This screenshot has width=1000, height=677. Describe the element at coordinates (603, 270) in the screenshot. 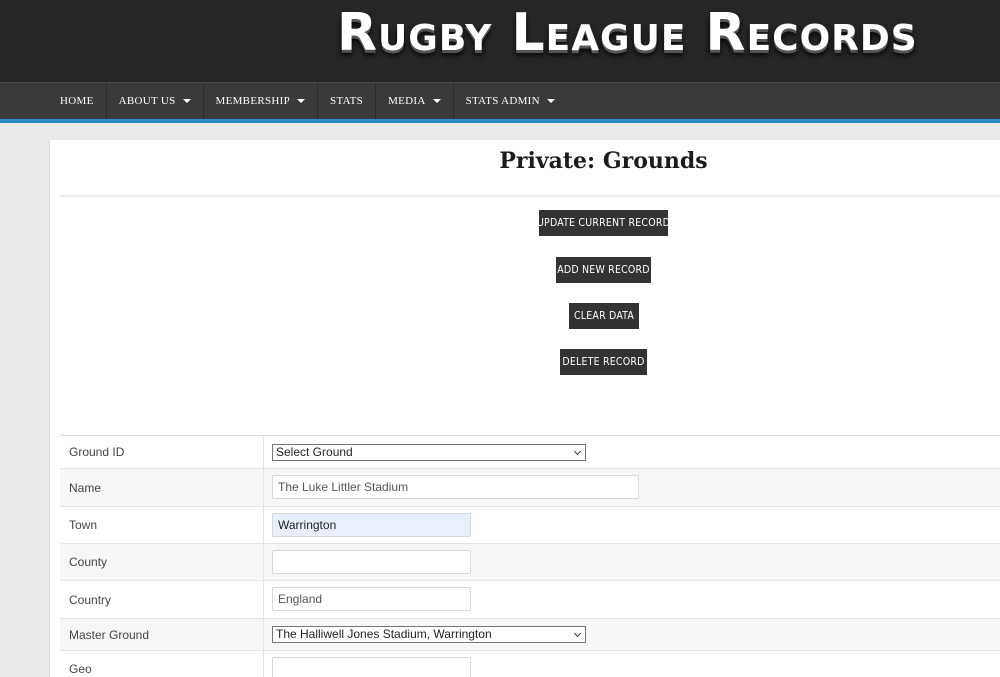

I see `add-record-button: ADD NEW RECORD` at that location.